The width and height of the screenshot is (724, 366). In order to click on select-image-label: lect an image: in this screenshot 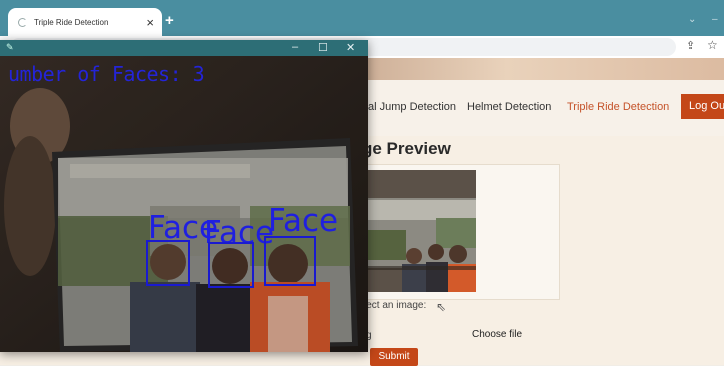, I will do `click(395, 305)`.